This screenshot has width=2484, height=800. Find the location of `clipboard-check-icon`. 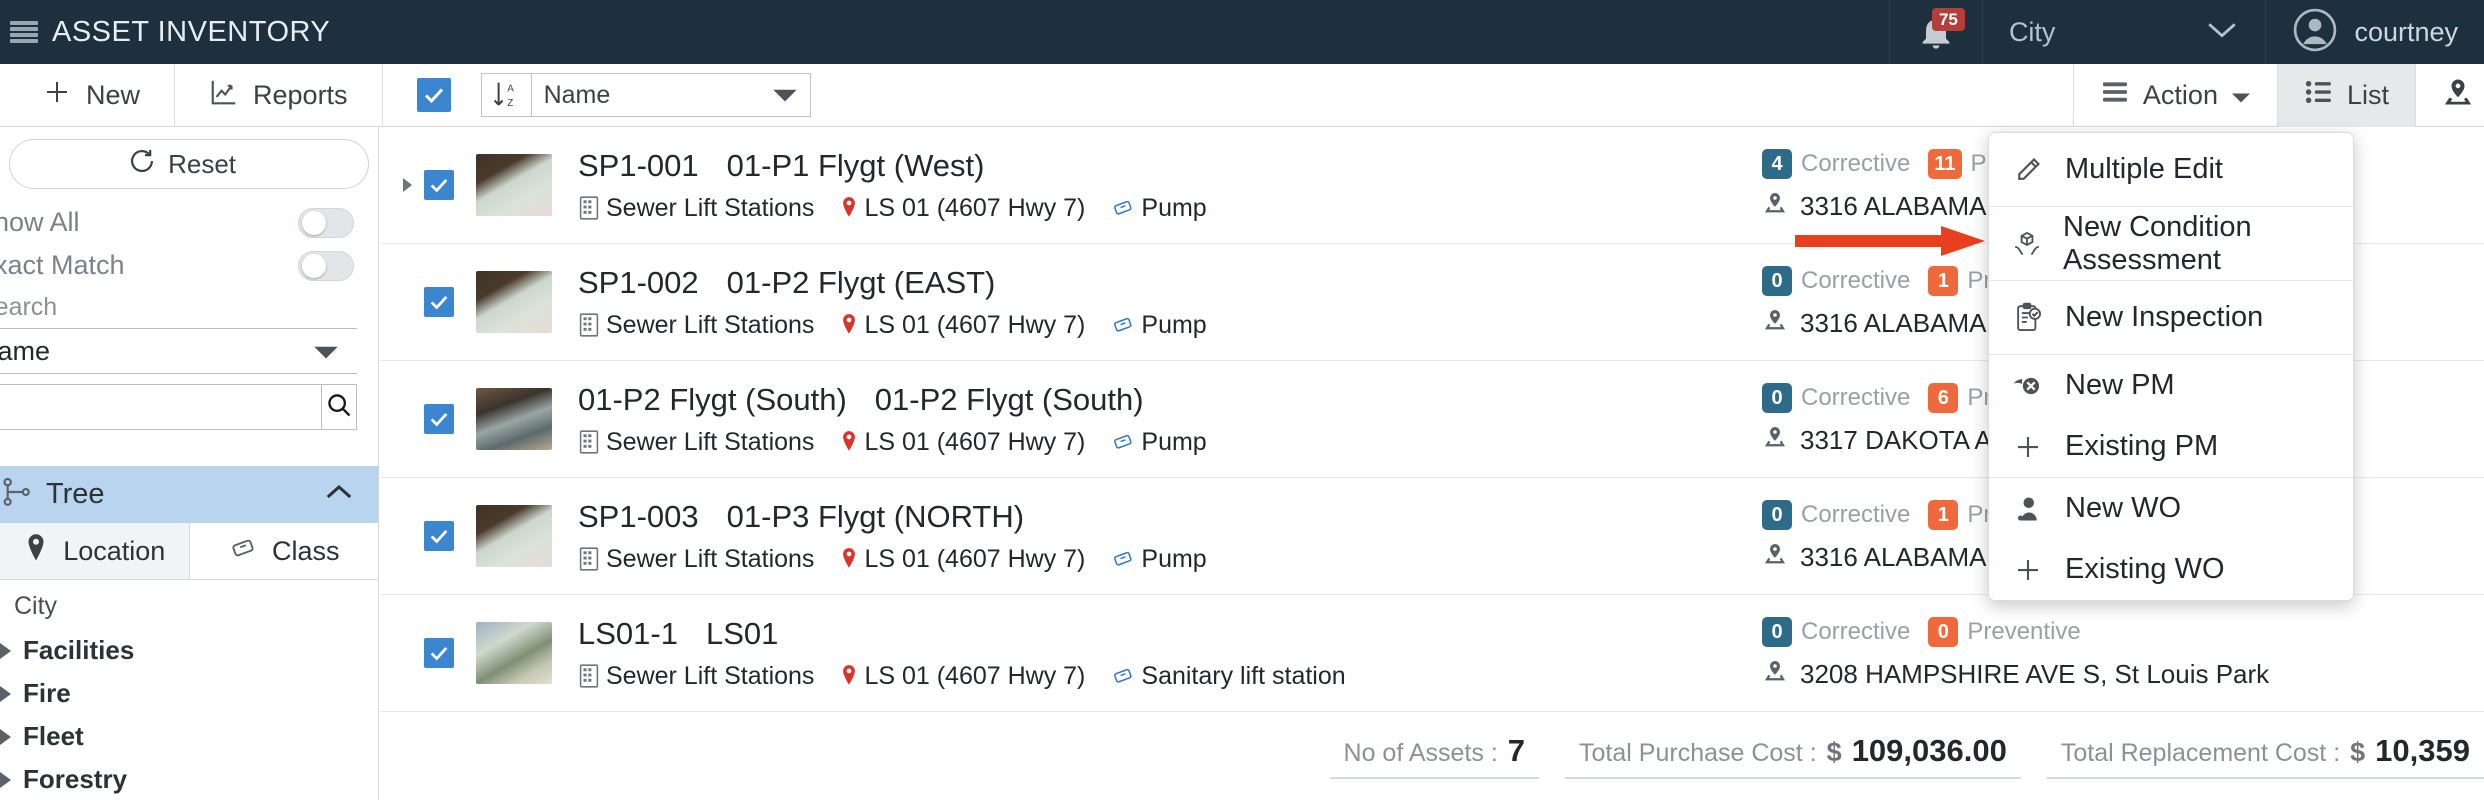

clipboard-check-icon is located at coordinates (2028, 318).